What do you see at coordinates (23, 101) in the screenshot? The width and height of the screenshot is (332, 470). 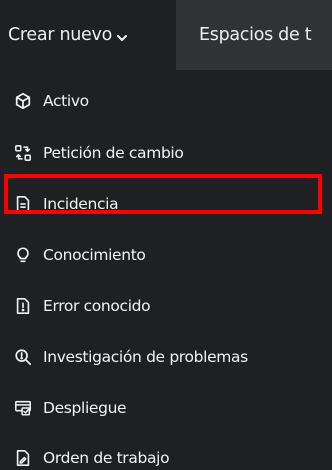 I see `cube-icon` at bounding box center [23, 101].